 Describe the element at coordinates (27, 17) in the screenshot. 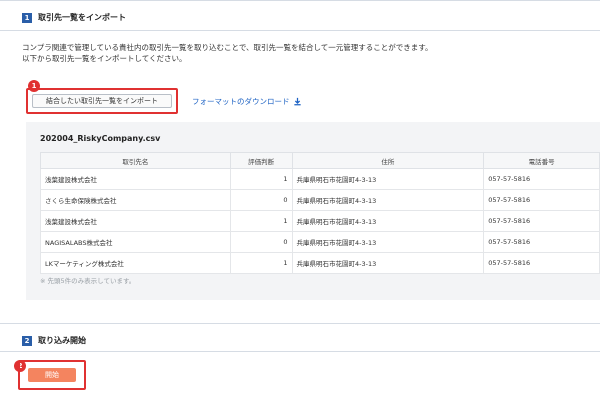

I see `section-number-badge: 1` at that location.